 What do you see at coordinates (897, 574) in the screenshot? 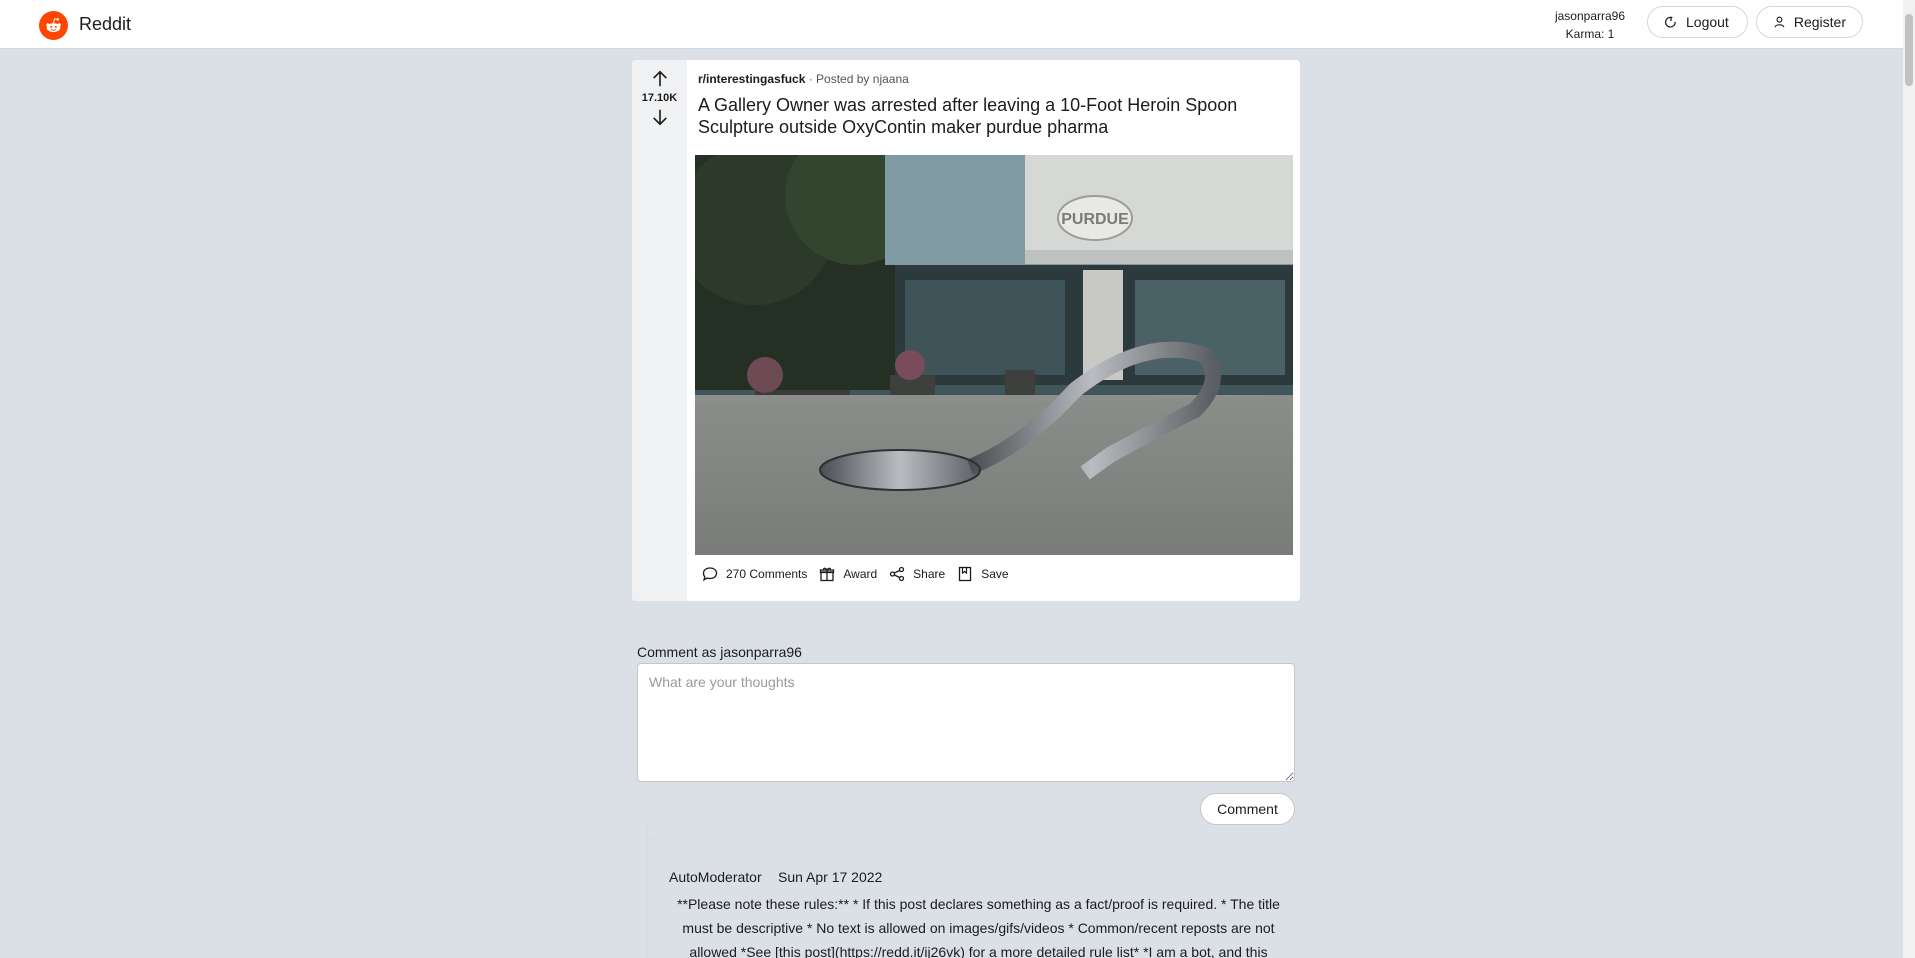
I see `share-icon` at bounding box center [897, 574].